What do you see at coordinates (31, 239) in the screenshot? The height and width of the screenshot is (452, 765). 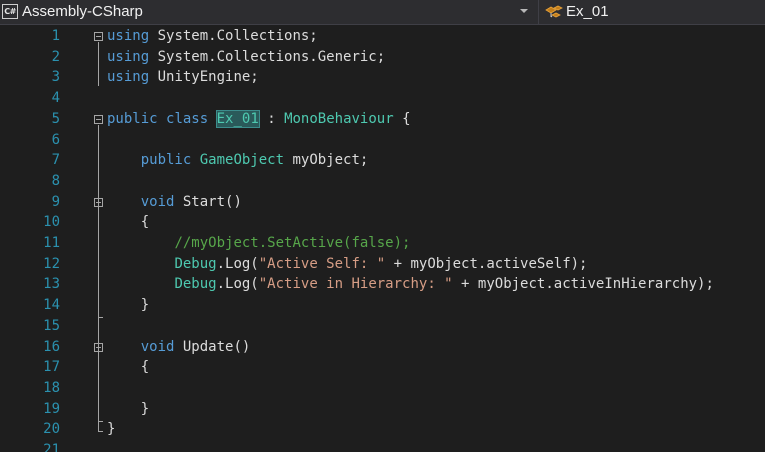 I see `line-number-gutter: 1 2 3 4 5 6 7 8 9 10 11 12 13 14 15 16 17 18 19 20 21` at bounding box center [31, 239].